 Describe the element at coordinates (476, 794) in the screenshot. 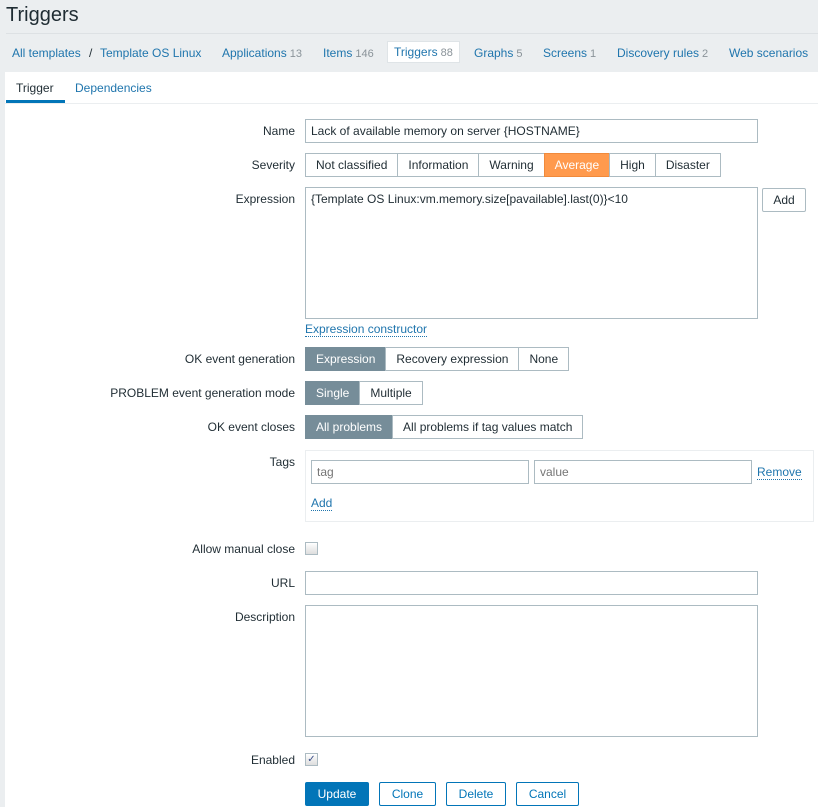

I see `delete-button: Delete` at that location.